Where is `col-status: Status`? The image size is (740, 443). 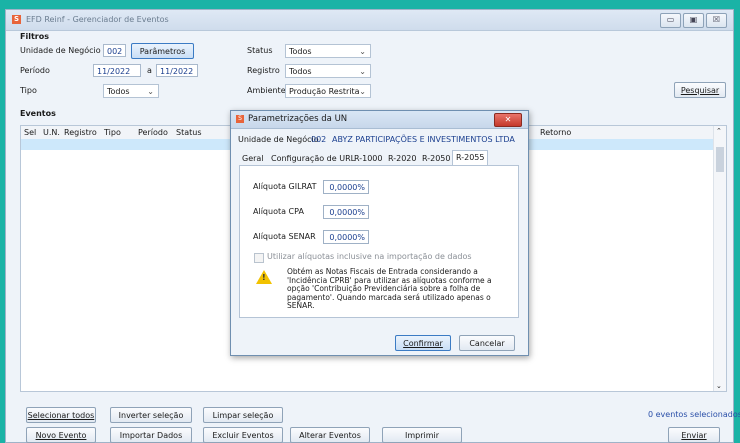 col-status: Status is located at coordinates (189, 132).